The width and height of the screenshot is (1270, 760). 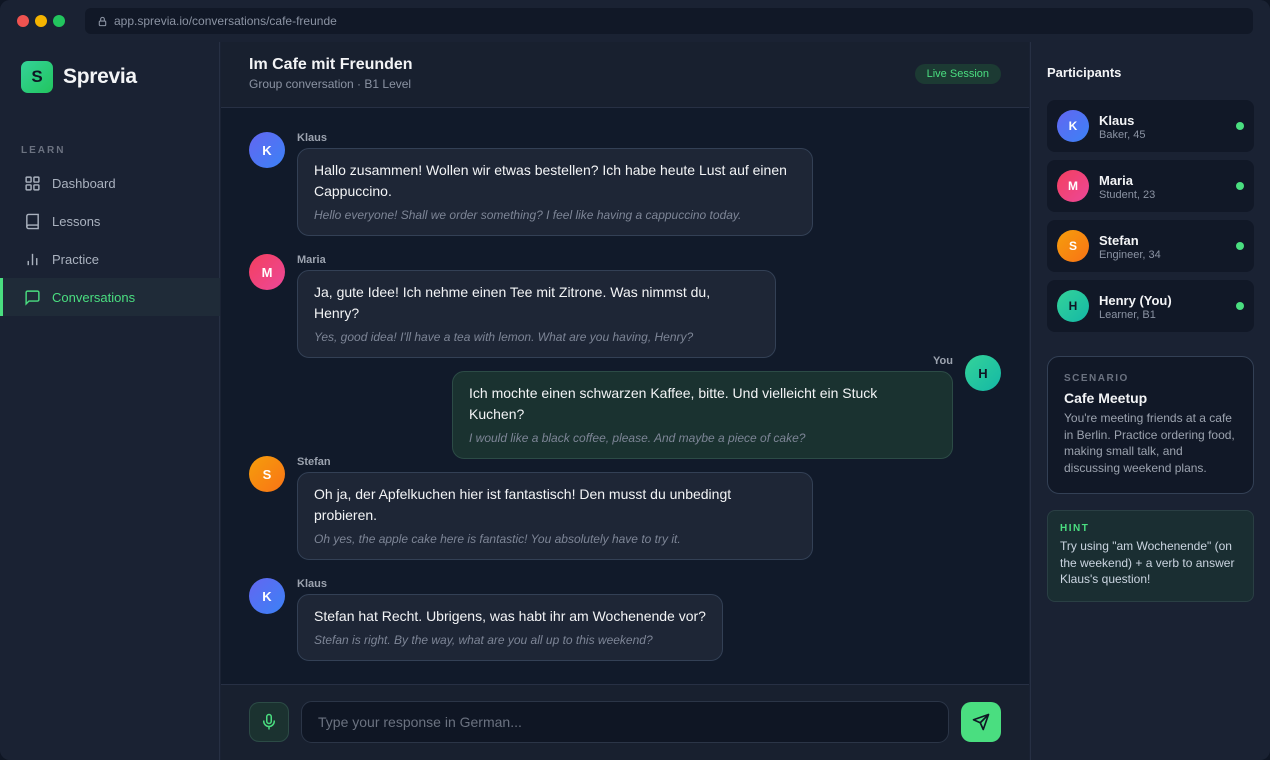 I want to click on hint-label: HINT, so click(x=1075, y=528).